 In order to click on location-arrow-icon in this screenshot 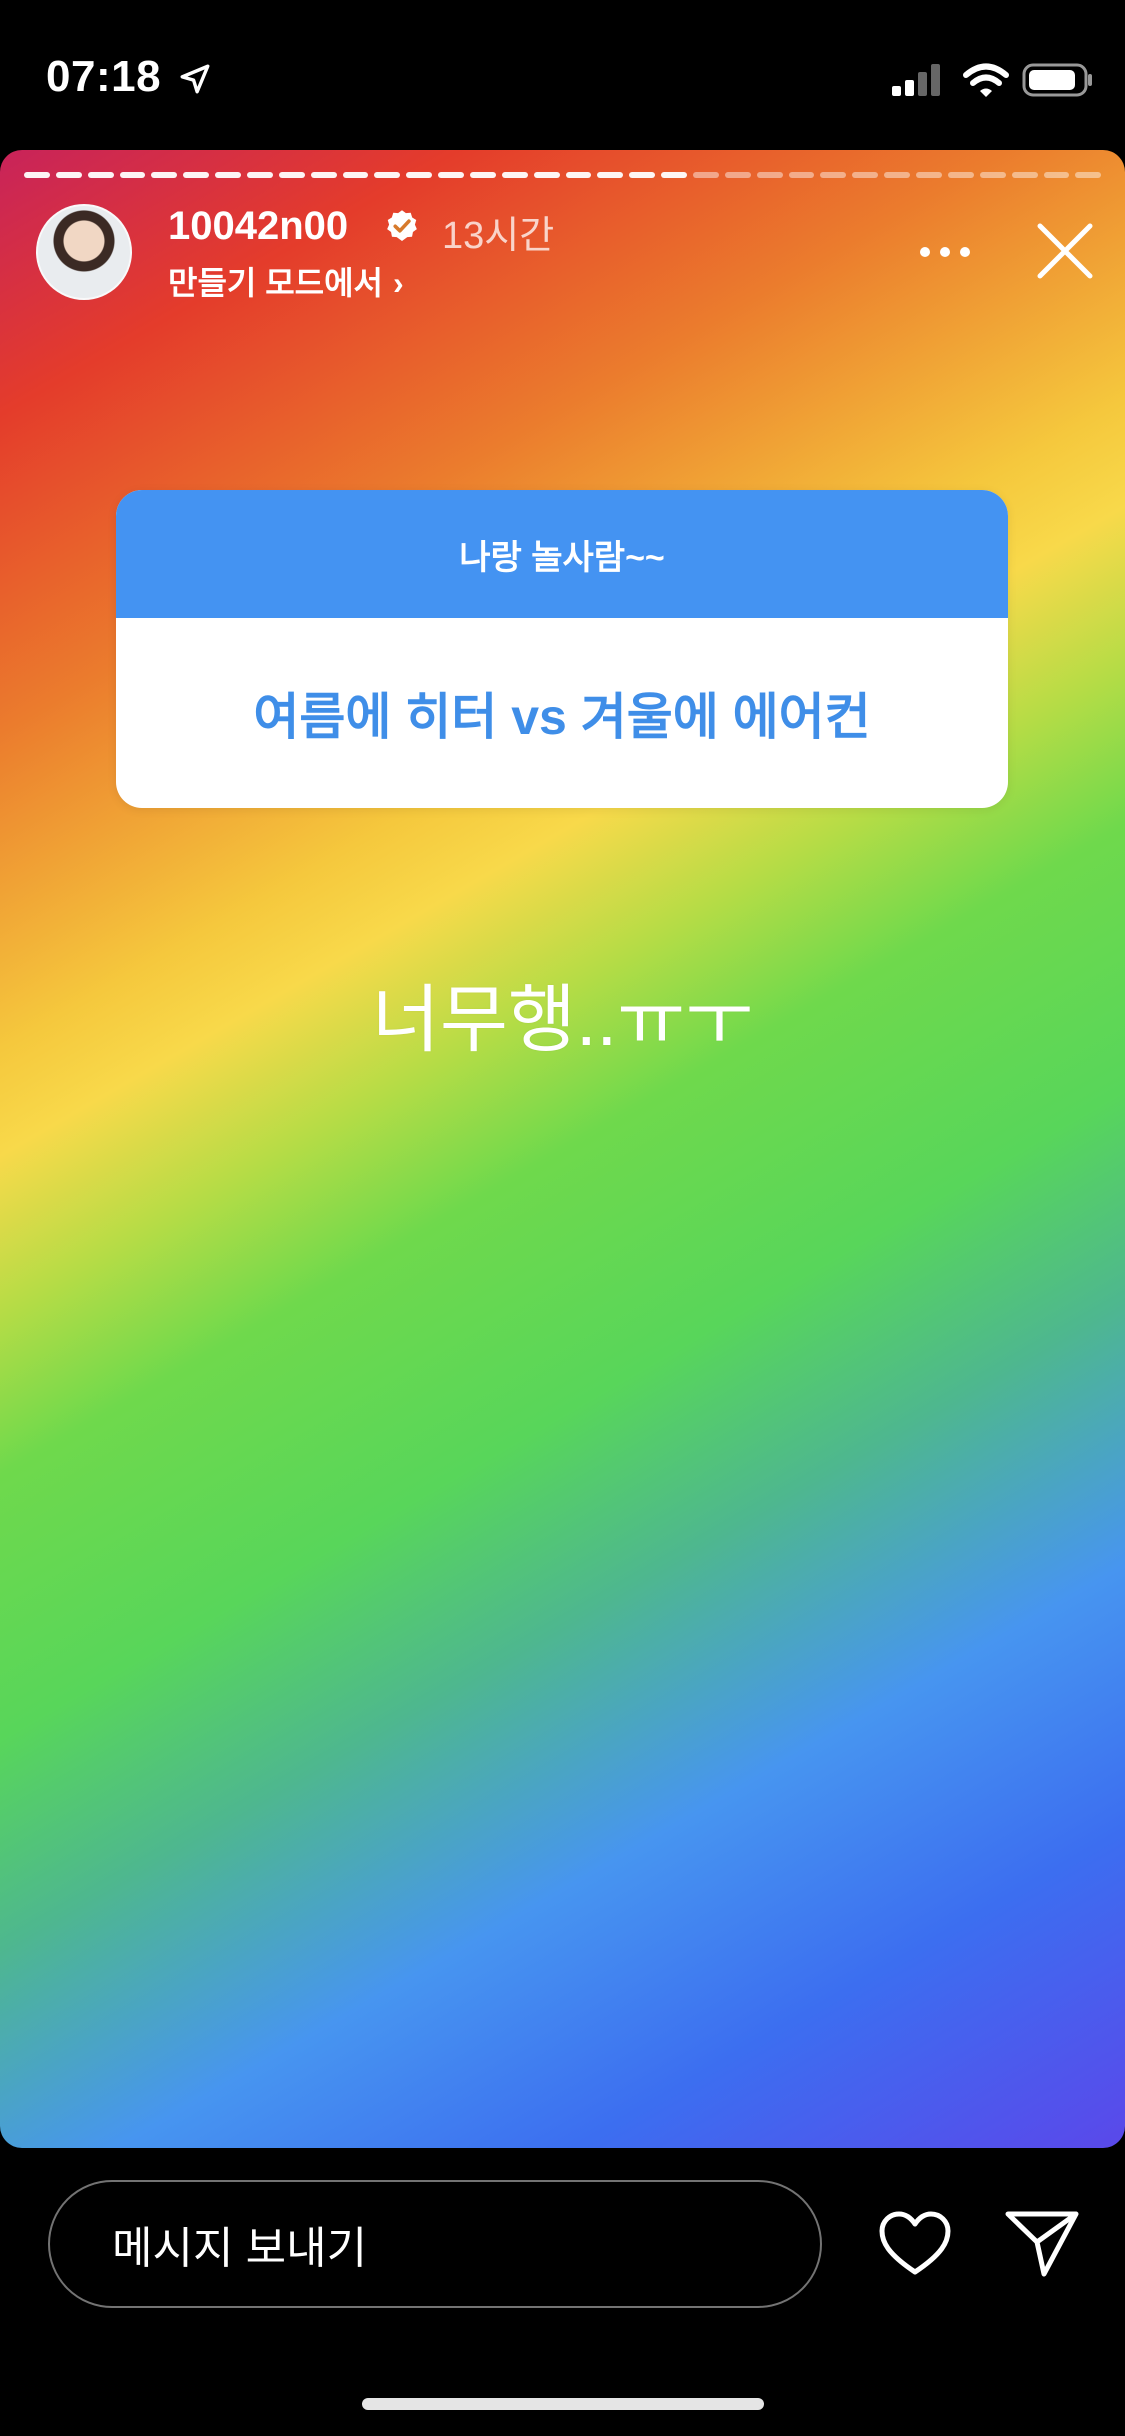, I will do `click(195, 79)`.